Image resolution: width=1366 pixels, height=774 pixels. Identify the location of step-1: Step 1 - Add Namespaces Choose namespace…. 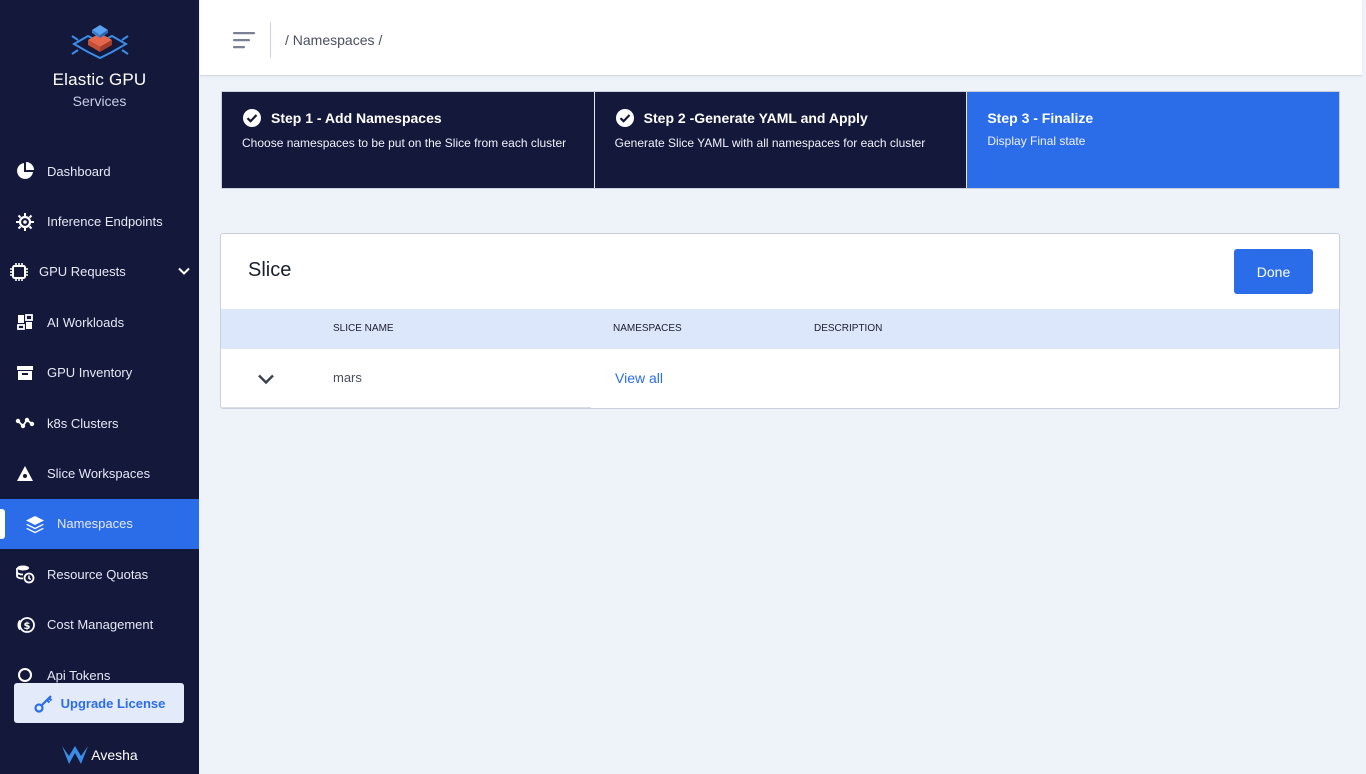
(408, 140).